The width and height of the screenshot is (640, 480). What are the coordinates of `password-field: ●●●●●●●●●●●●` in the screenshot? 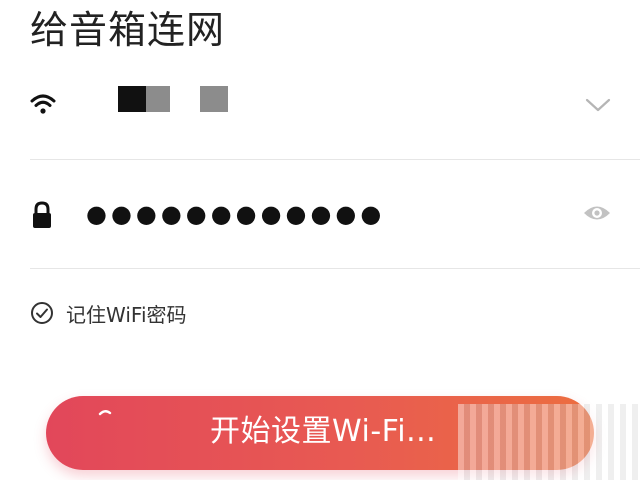 It's located at (335, 216).